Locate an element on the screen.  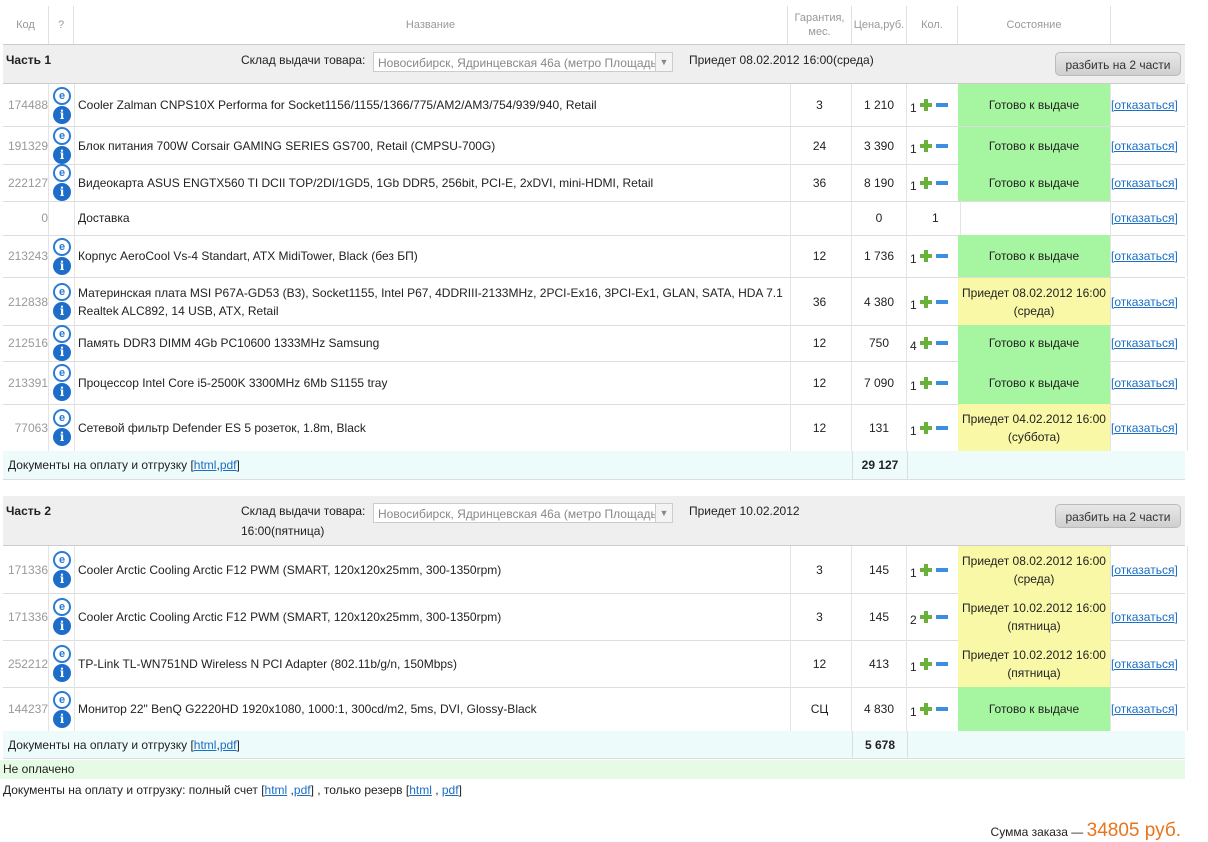
reserve-html-link: html is located at coordinates (420, 790).